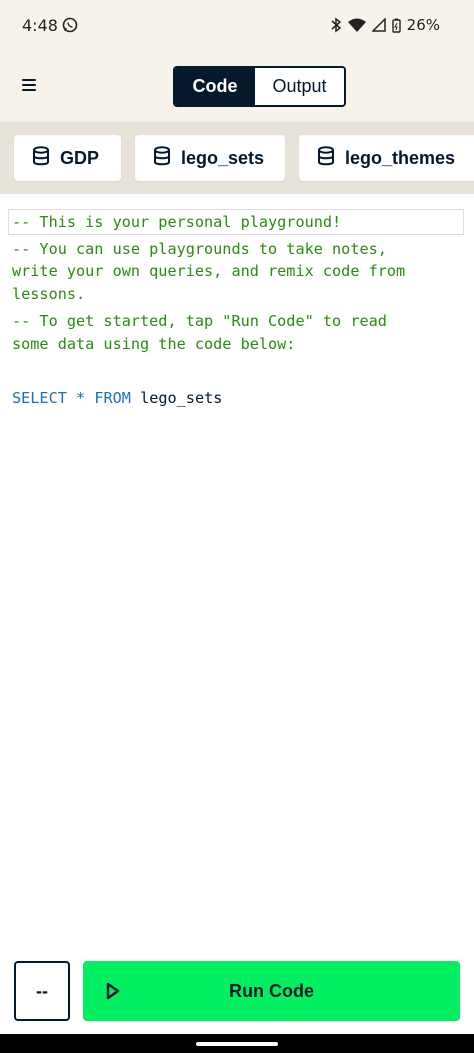  I want to click on bottom-action-bar: -- Run Code, so click(237, 994).